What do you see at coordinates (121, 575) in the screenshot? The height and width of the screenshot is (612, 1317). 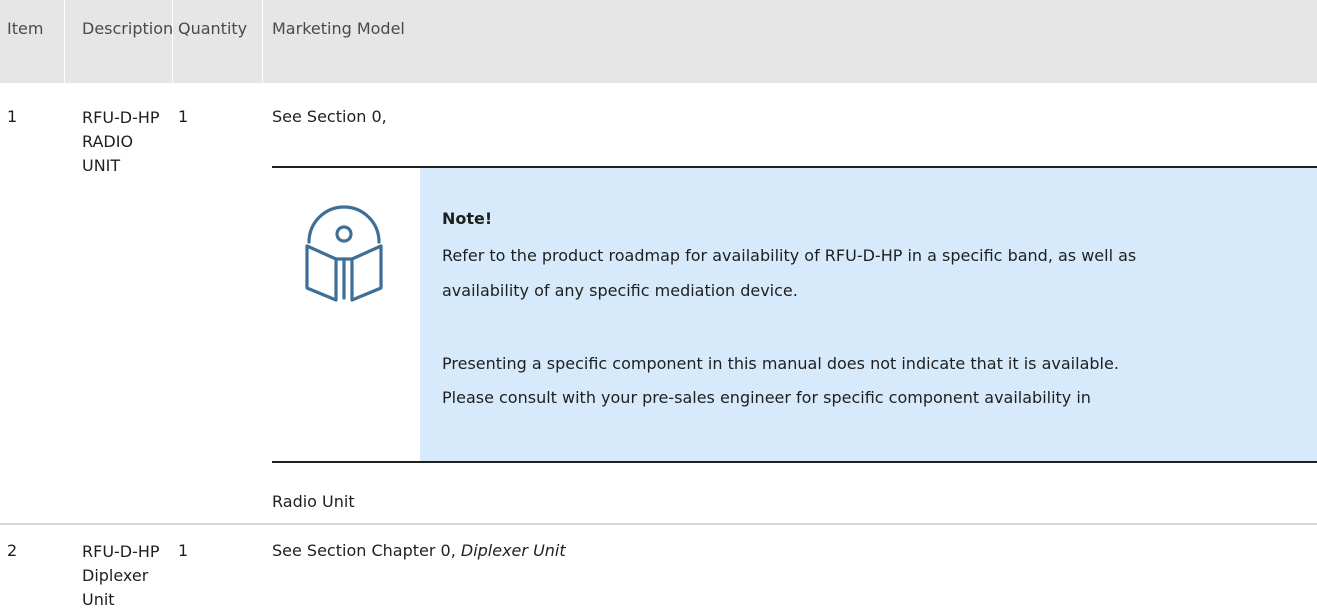 I see `row-description: RFU-D-HP Diplexer Unit` at bounding box center [121, 575].